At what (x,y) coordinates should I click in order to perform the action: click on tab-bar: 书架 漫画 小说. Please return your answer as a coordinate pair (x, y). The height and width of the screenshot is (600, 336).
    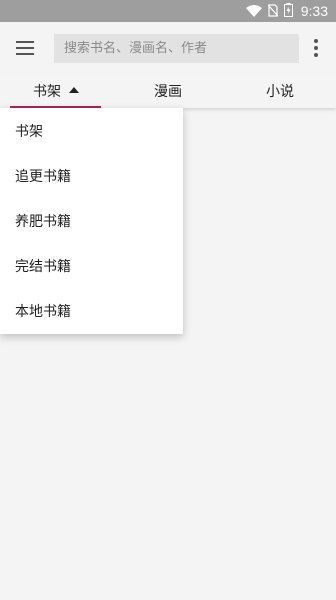
    Looking at the image, I should click on (168, 91).